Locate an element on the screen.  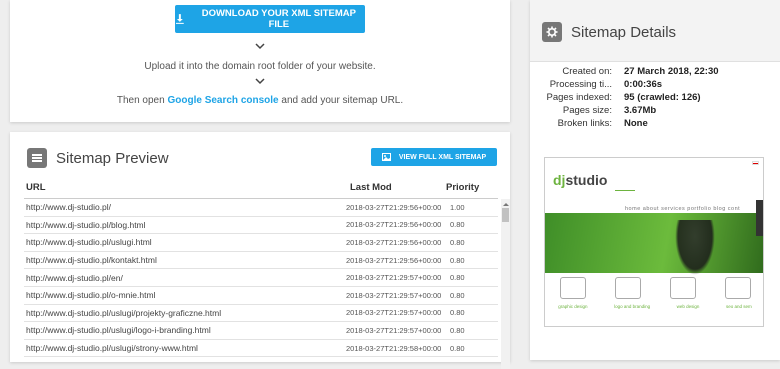
row-url: http://www.dj-studio.pl/kontakt.html is located at coordinates (91, 260).